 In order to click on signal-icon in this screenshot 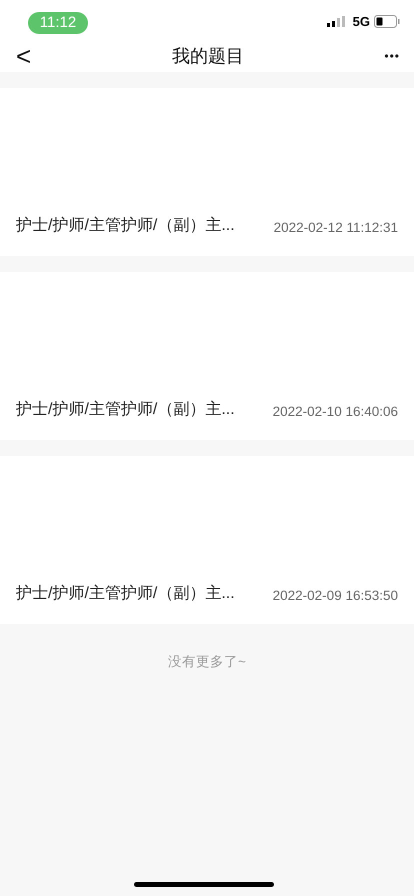, I will do `click(335, 22)`.